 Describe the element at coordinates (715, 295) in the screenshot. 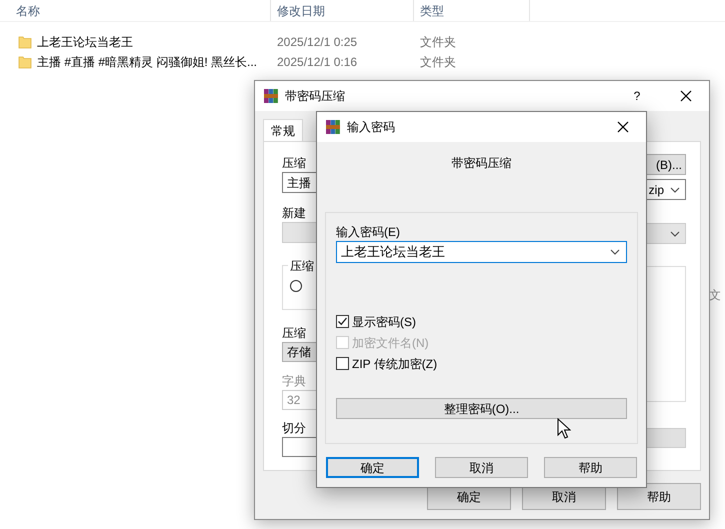

I see `label: 文` at that location.